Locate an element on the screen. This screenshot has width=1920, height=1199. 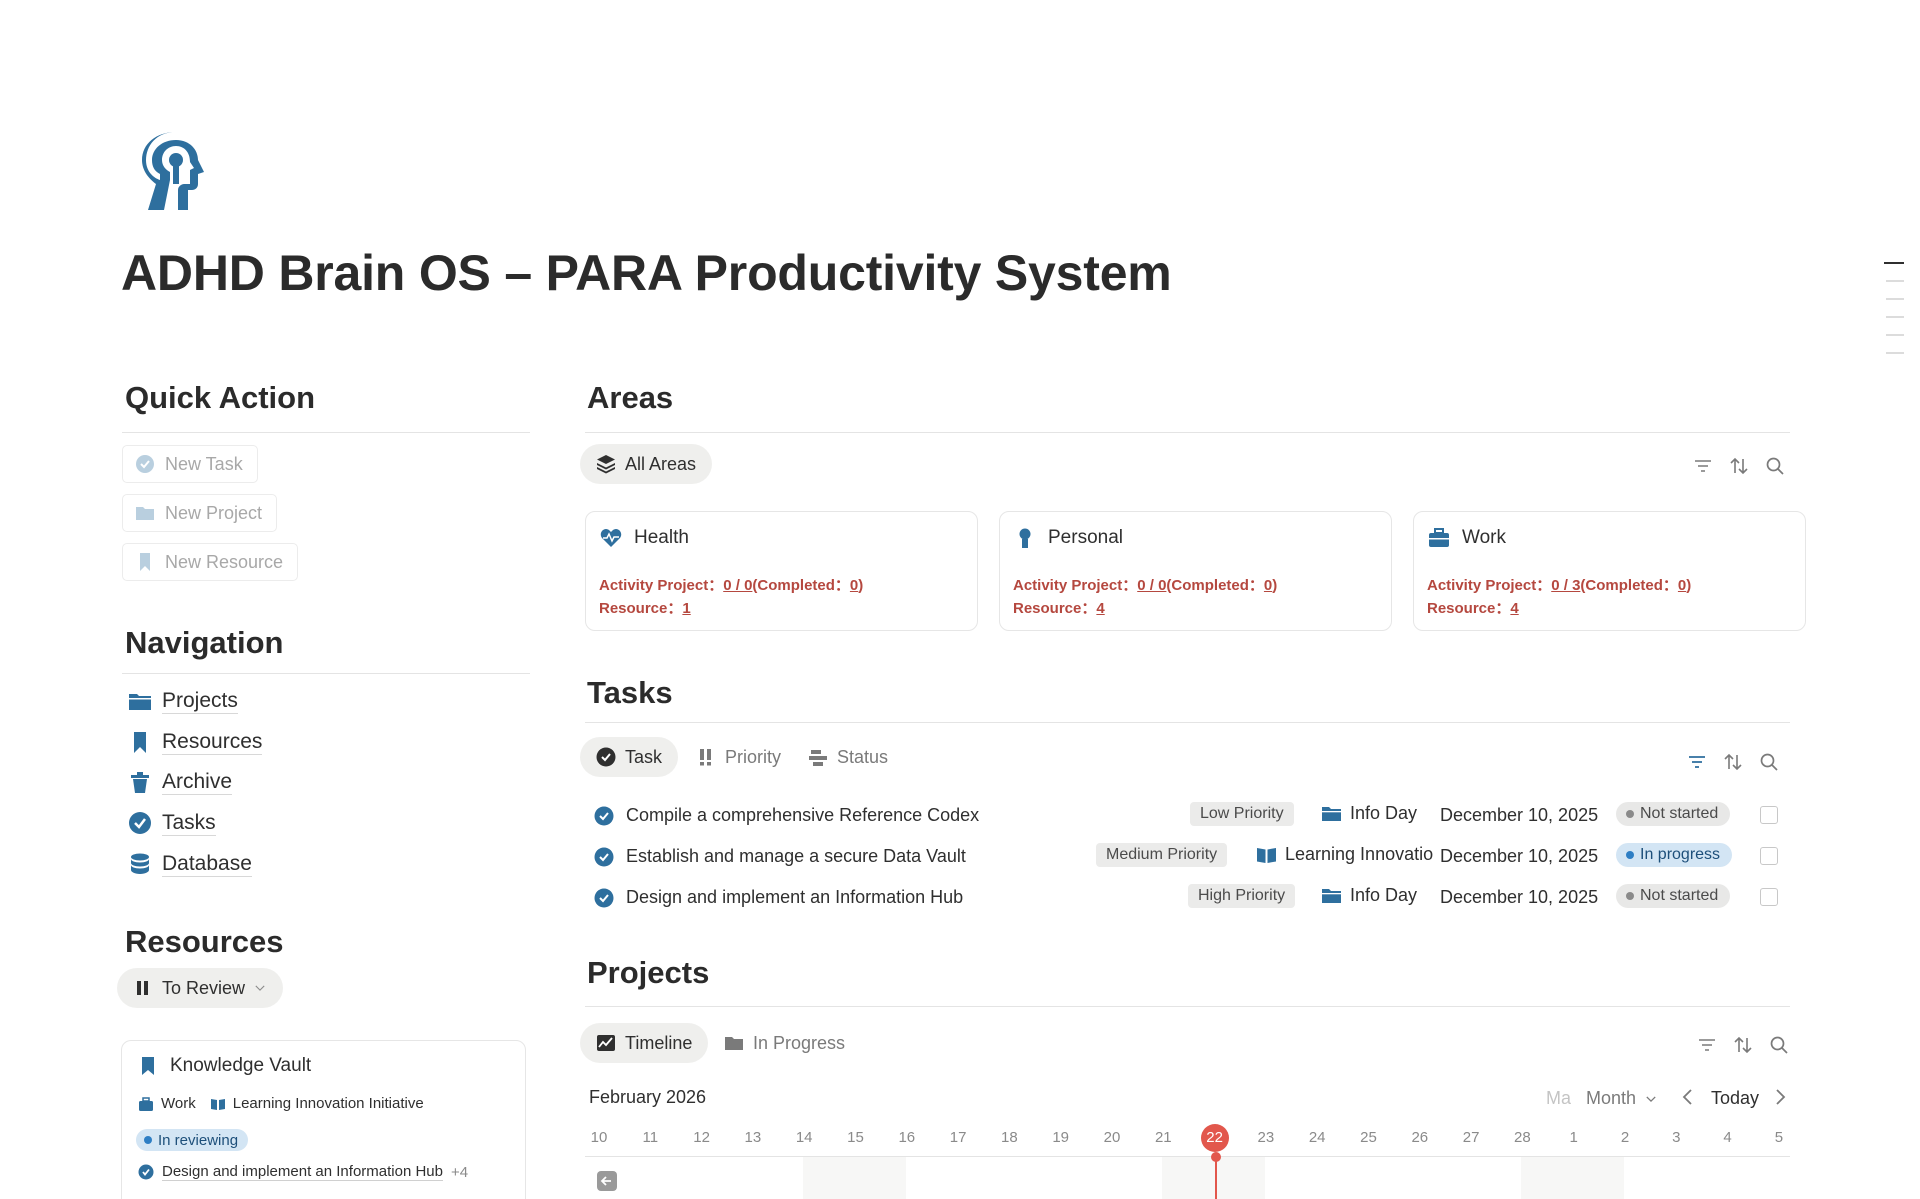
resource-project: Learning Innovation Initiative is located at coordinates (328, 1103).